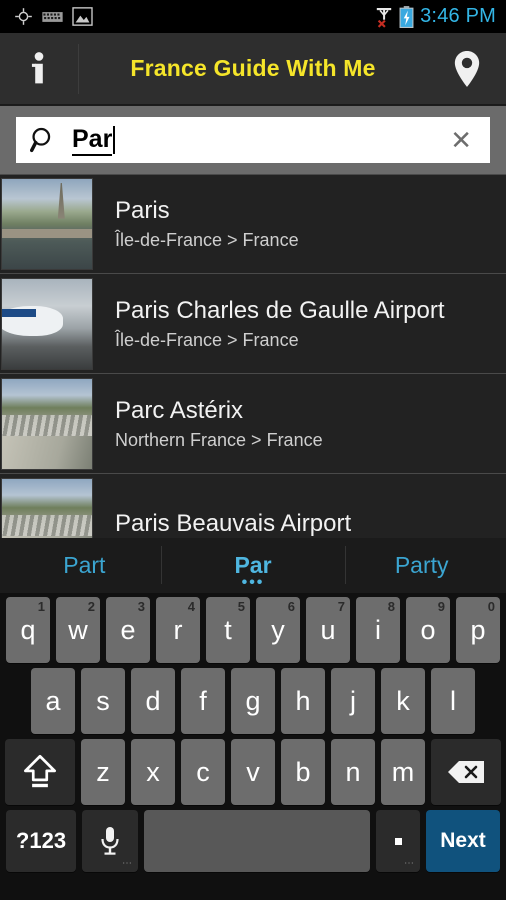  What do you see at coordinates (41, 606) in the screenshot?
I see `key-hint-number: 1` at bounding box center [41, 606].